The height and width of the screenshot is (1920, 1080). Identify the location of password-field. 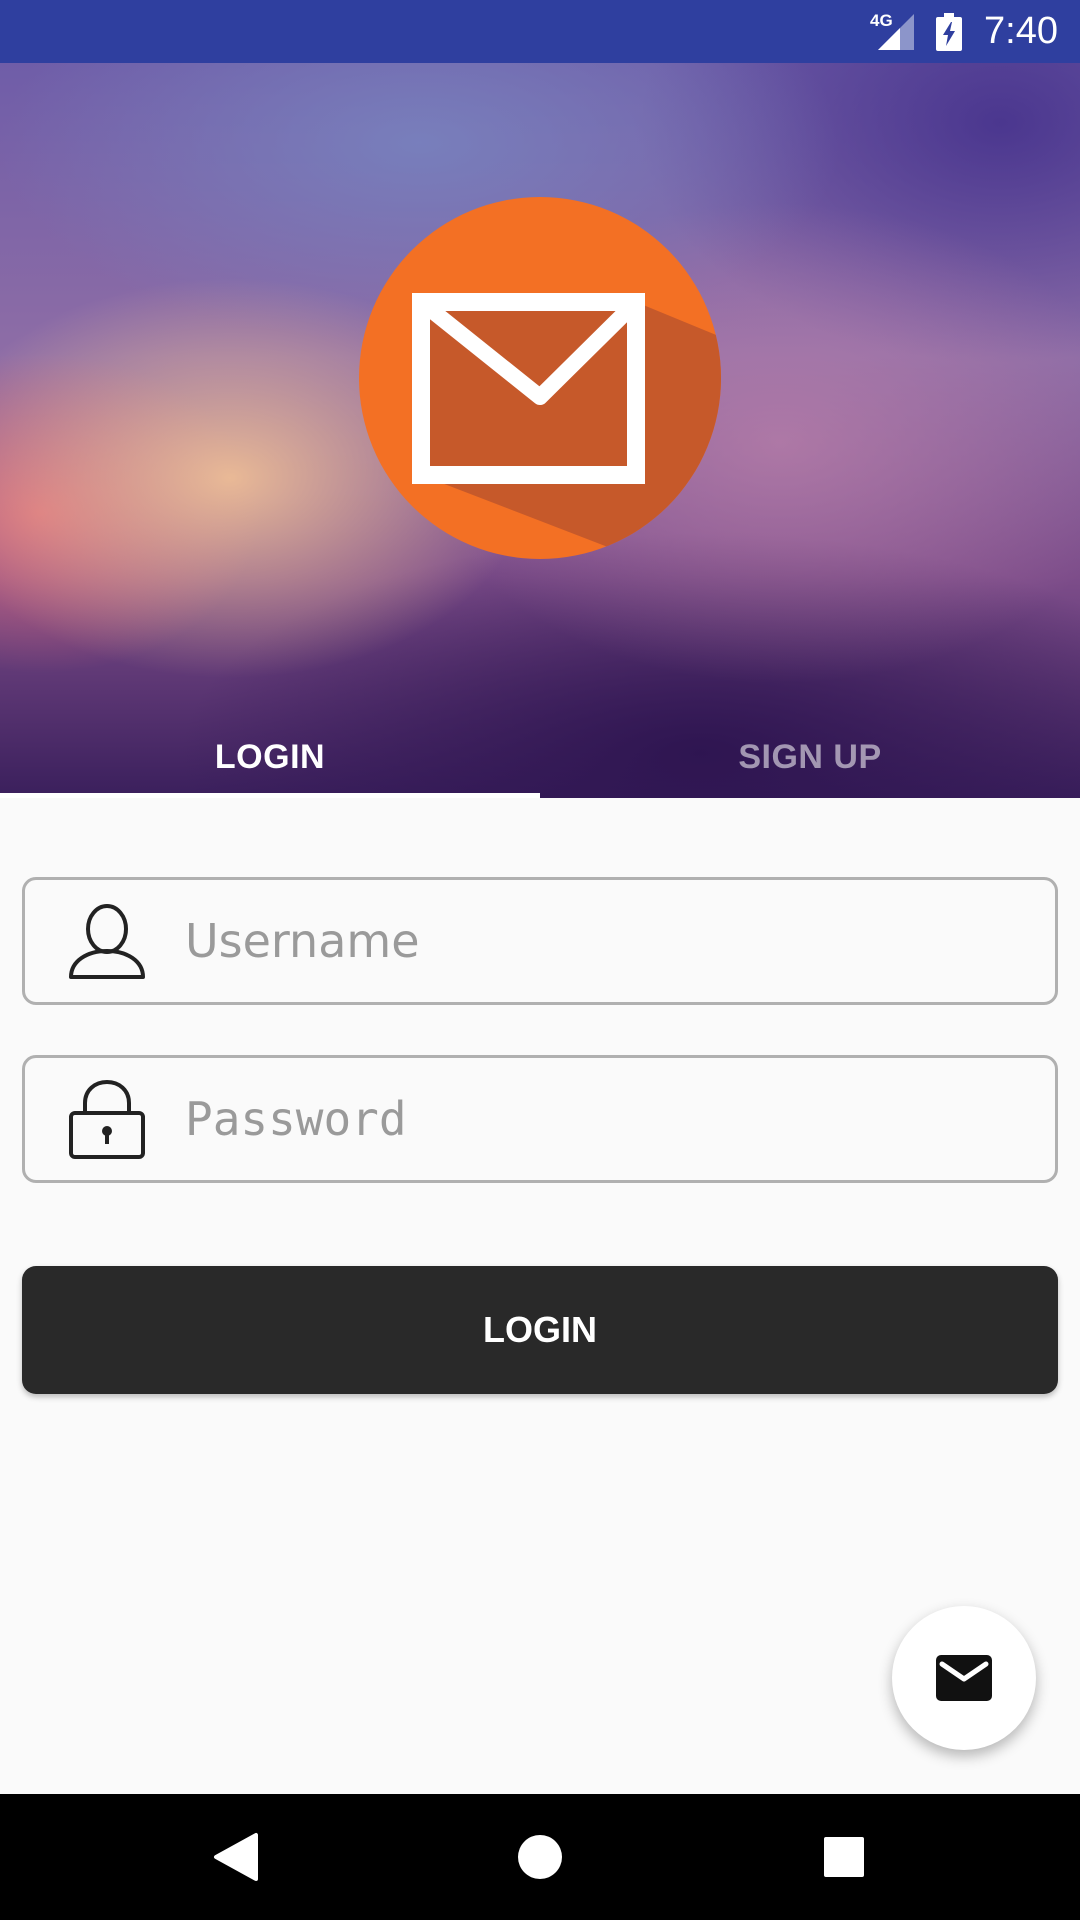
(540, 1119).